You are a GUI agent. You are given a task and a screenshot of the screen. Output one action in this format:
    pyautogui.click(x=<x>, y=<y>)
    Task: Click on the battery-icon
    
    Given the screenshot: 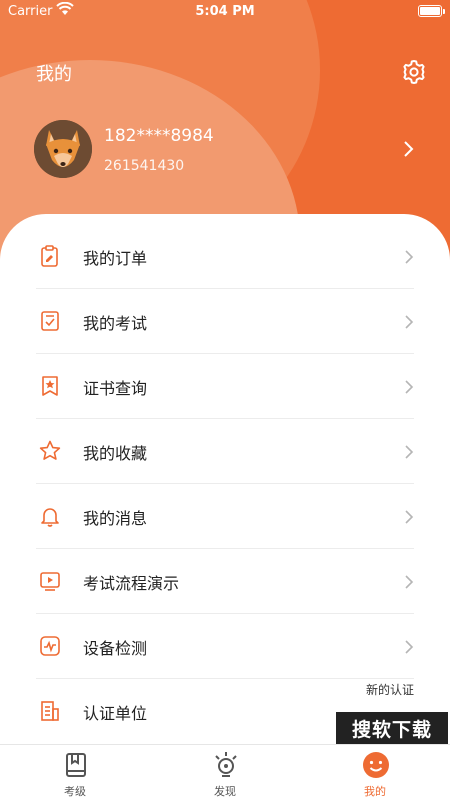 What is the action you would take?
    pyautogui.click(x=431, y=11)
    